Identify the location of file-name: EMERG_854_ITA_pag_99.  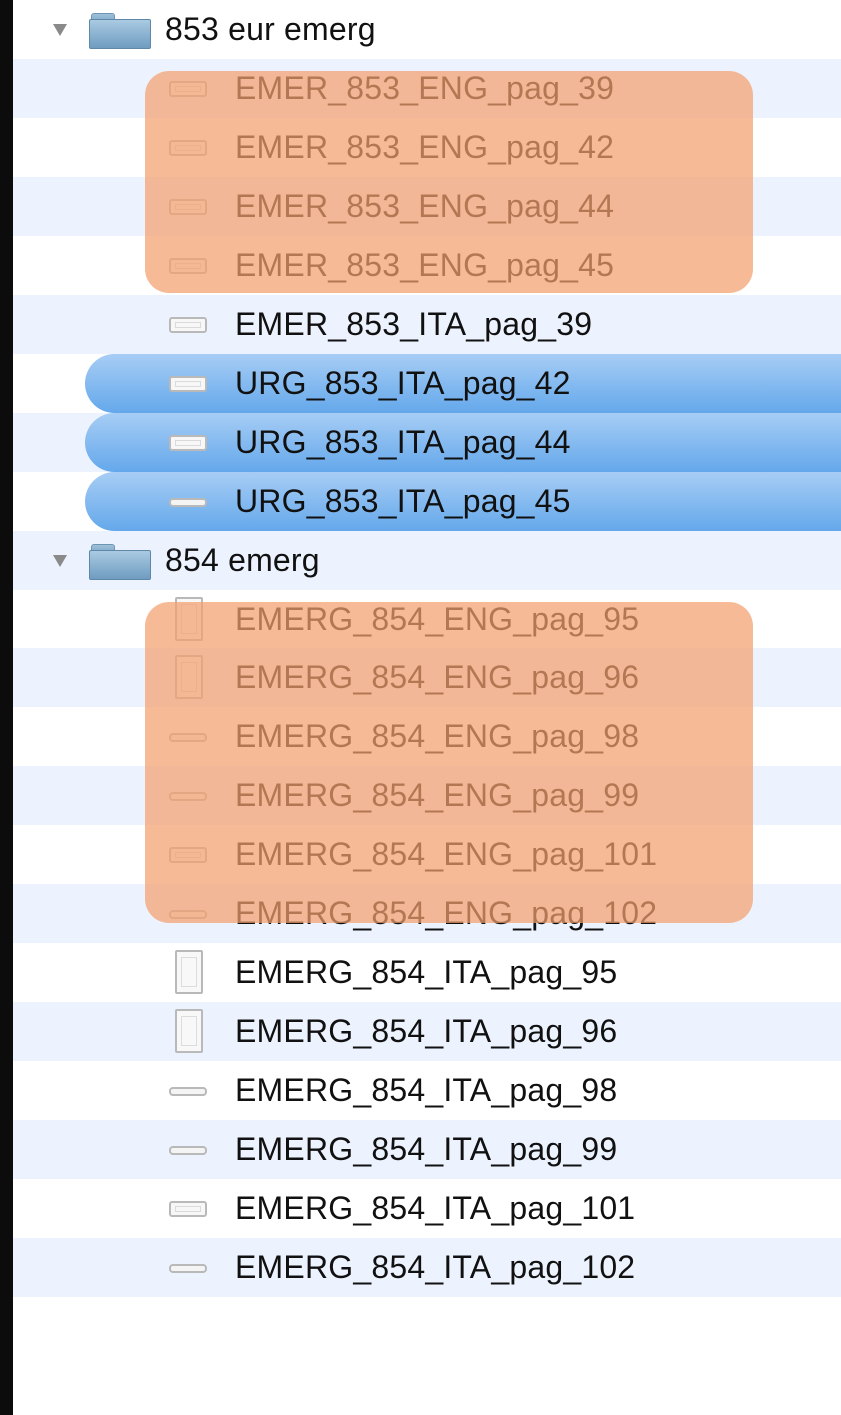
(426, 1149).